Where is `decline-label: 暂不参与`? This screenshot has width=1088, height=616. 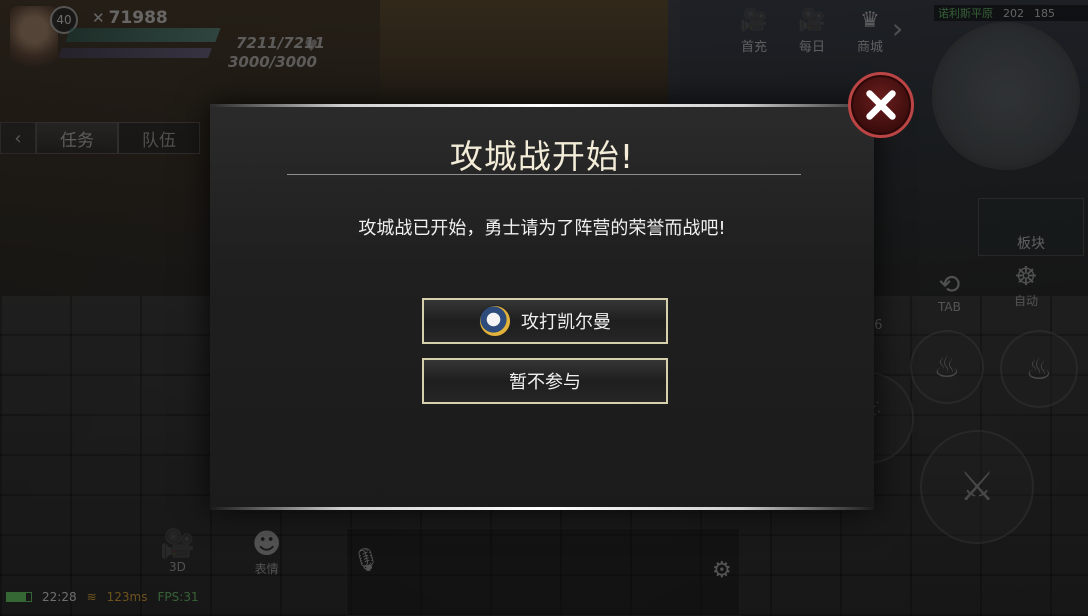 decline-label: 暂不参与 is located at coordinates (545, 382).